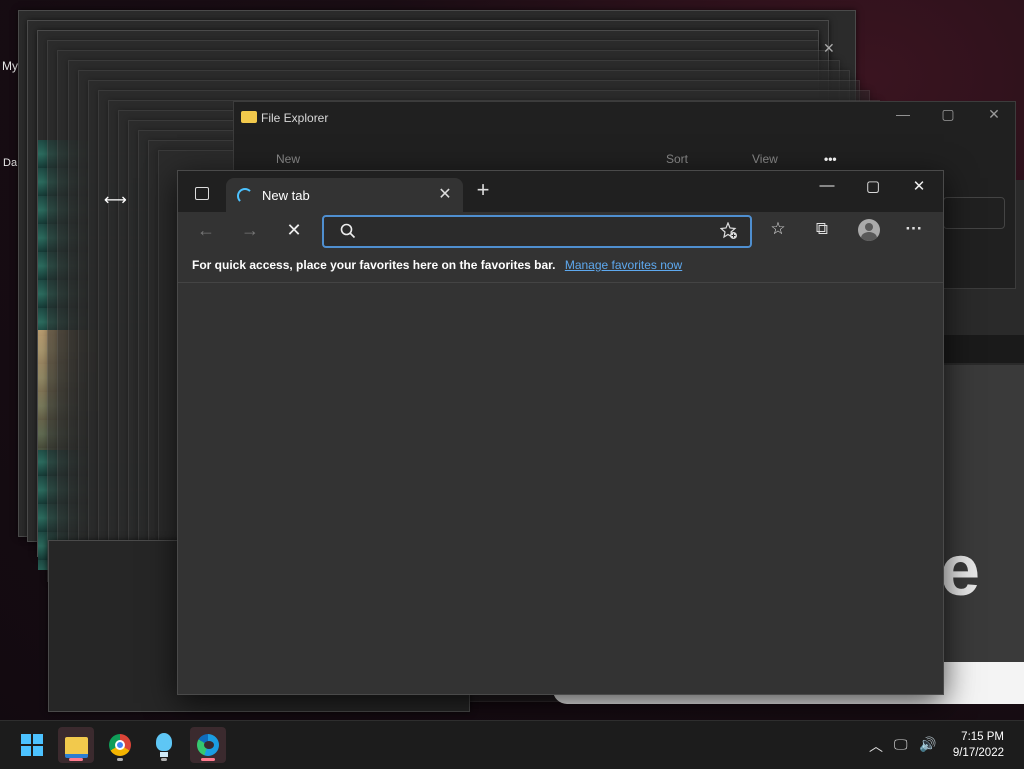 The height and width of the screenshot is (769, 1024). I want to click on manage-favorites-link: Manage favorites now, so click(623, 265).